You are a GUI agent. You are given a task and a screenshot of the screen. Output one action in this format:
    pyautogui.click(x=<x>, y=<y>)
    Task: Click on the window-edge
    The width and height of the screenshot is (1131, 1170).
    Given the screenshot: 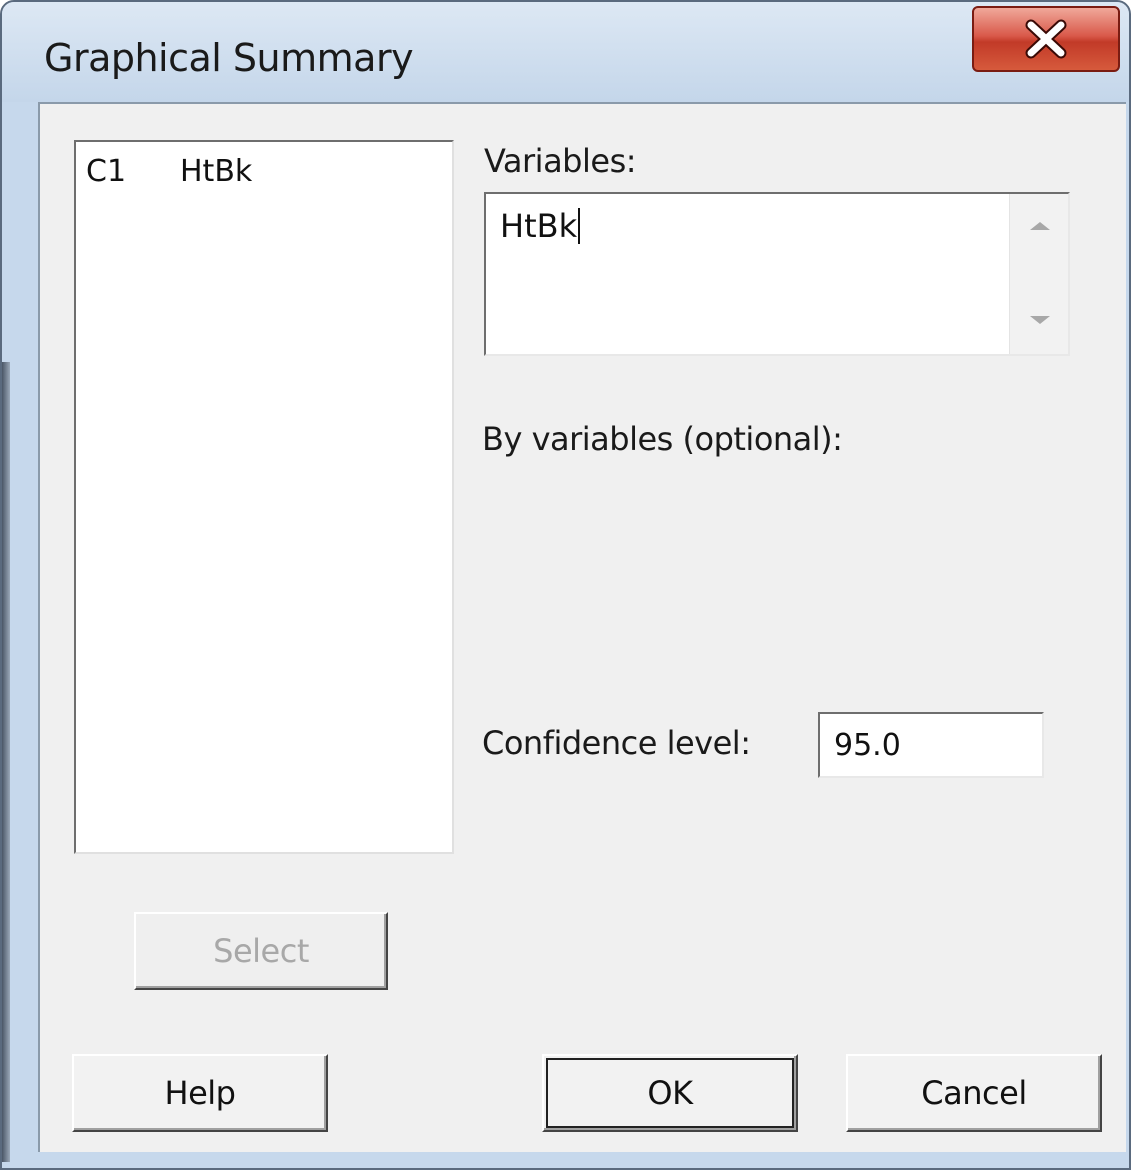 What is the action you would take?
    pyautogui.click(x=6, y=762)
    